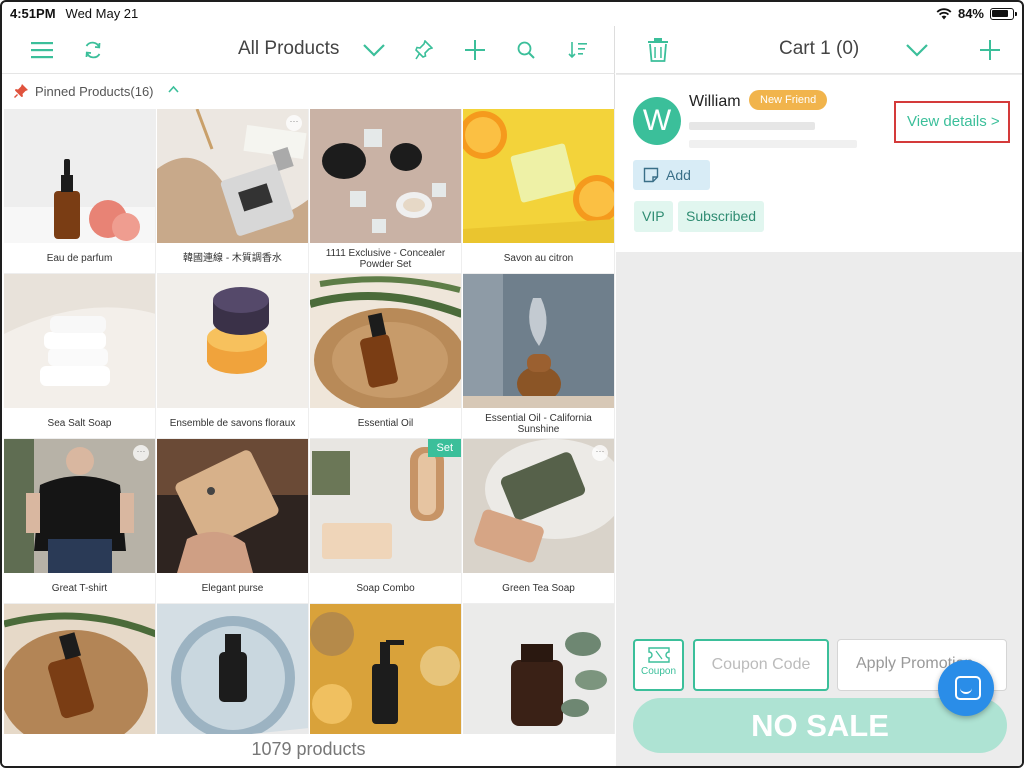 This screenshot has width=1024, height=768. Describe the element at coordinates (538, 258) in the screenshot. I see `product-name: Savon au citron` at that location.